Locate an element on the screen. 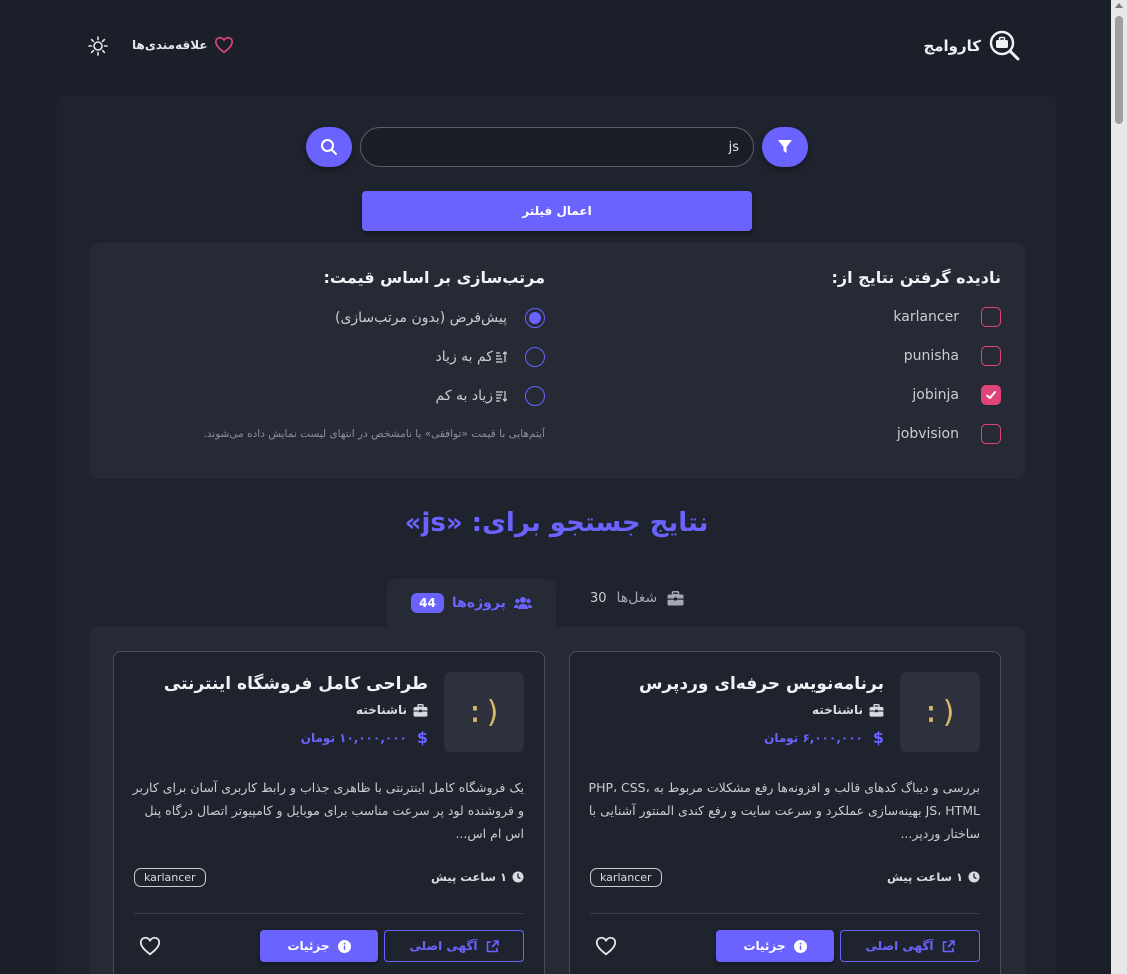 This screenshot has width=1127, height=974. theme-toggle is located at coordinates (98, 46).